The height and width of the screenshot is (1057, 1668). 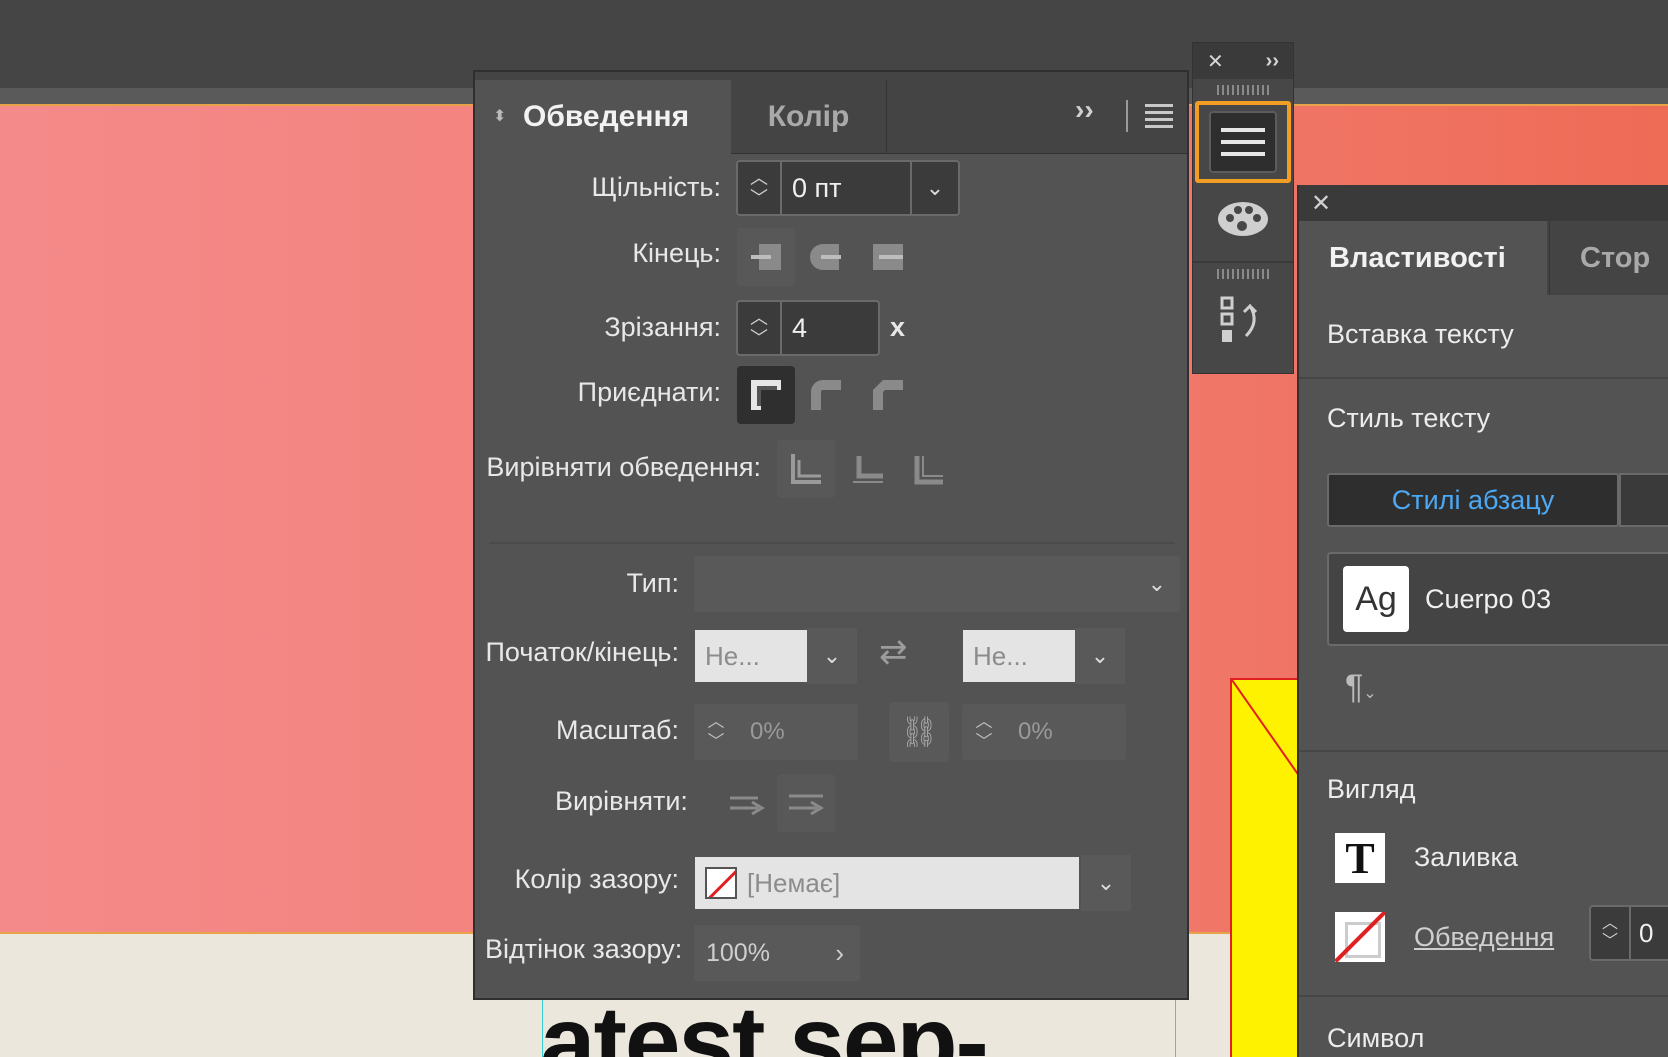 What do you see at coordinates (1360, 858) in the screenshot?
I see `fill-text-icon: T` at bounding box center [1360, 858].